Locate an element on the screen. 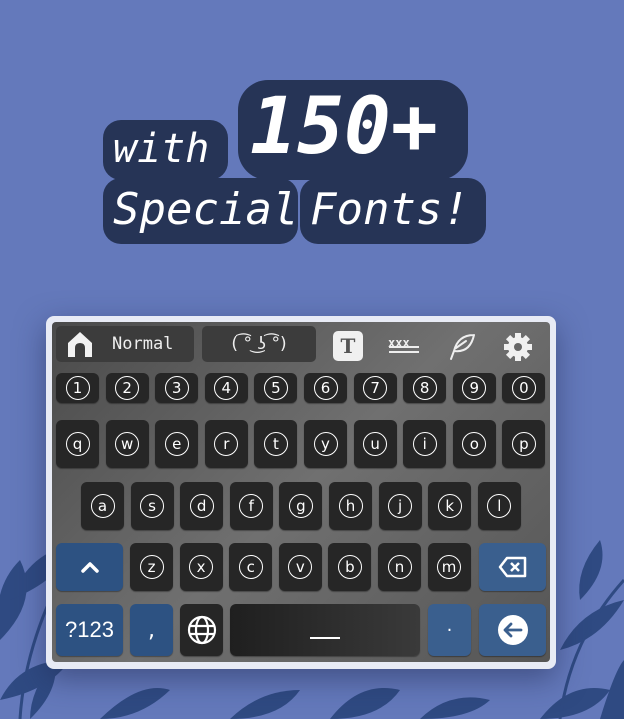 This screenshot has height=719, width=624. key-2: 2 is located at coordinates (127, 388).